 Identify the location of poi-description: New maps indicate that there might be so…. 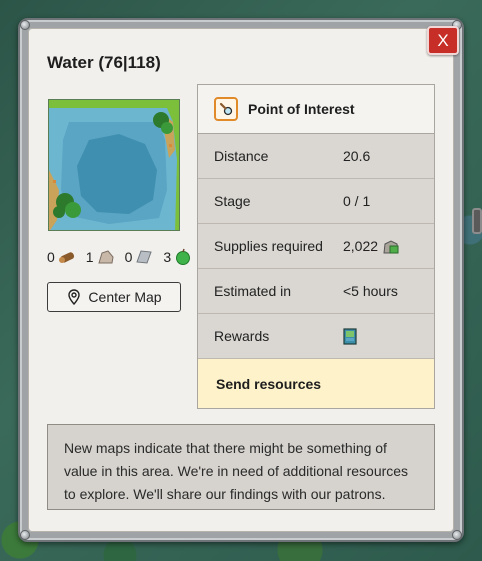
(241, 467).